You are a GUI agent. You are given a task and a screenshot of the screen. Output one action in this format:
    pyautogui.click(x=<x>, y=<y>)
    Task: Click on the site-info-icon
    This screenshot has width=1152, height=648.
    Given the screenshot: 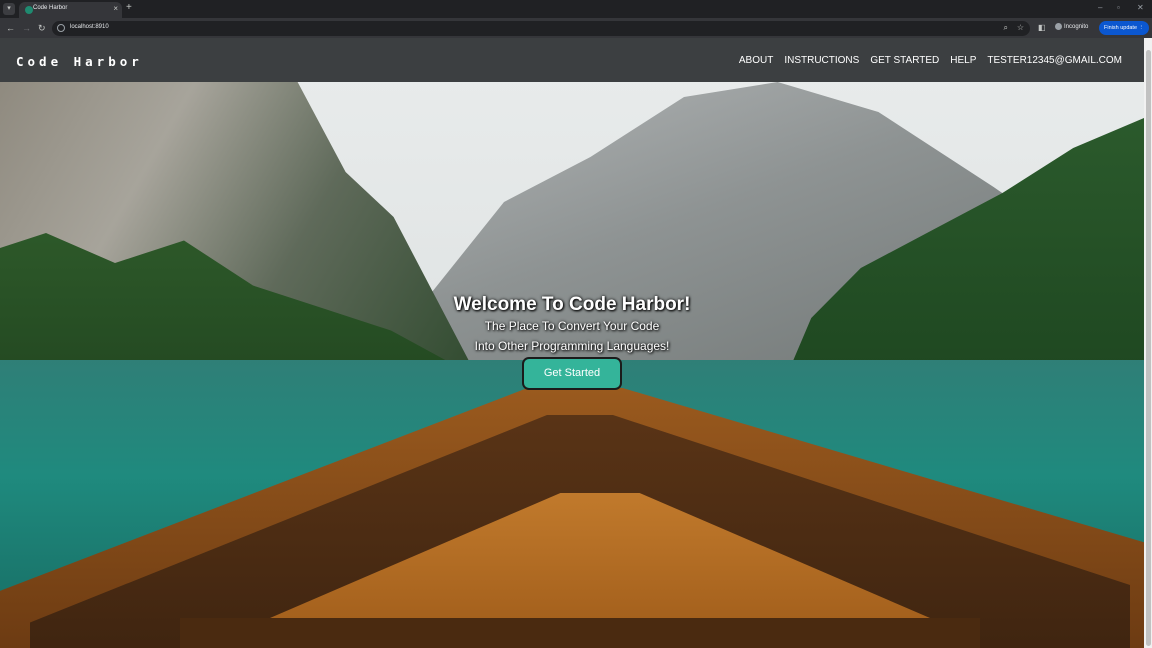 What is the action you would take?
    pyautogui.click(x=61, y=28)
    